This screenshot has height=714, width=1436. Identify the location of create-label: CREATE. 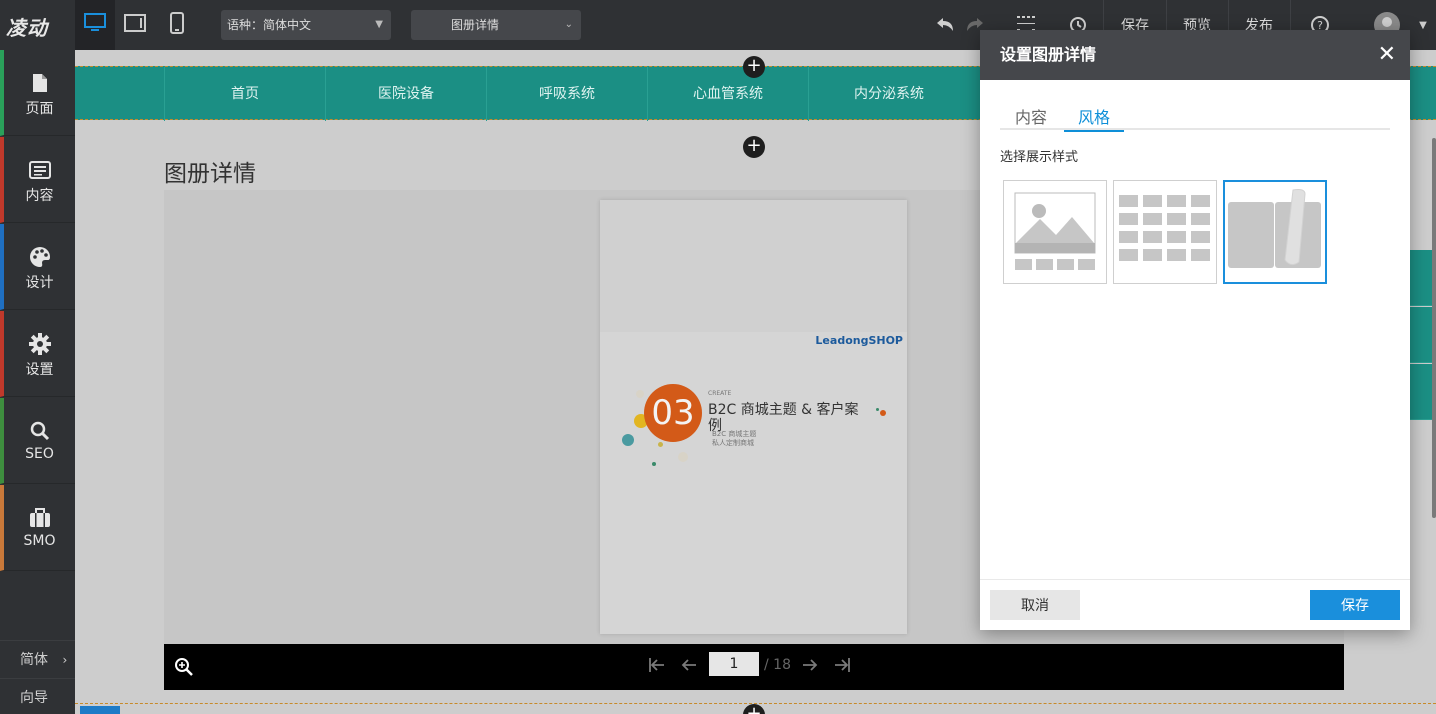
(720, 393).